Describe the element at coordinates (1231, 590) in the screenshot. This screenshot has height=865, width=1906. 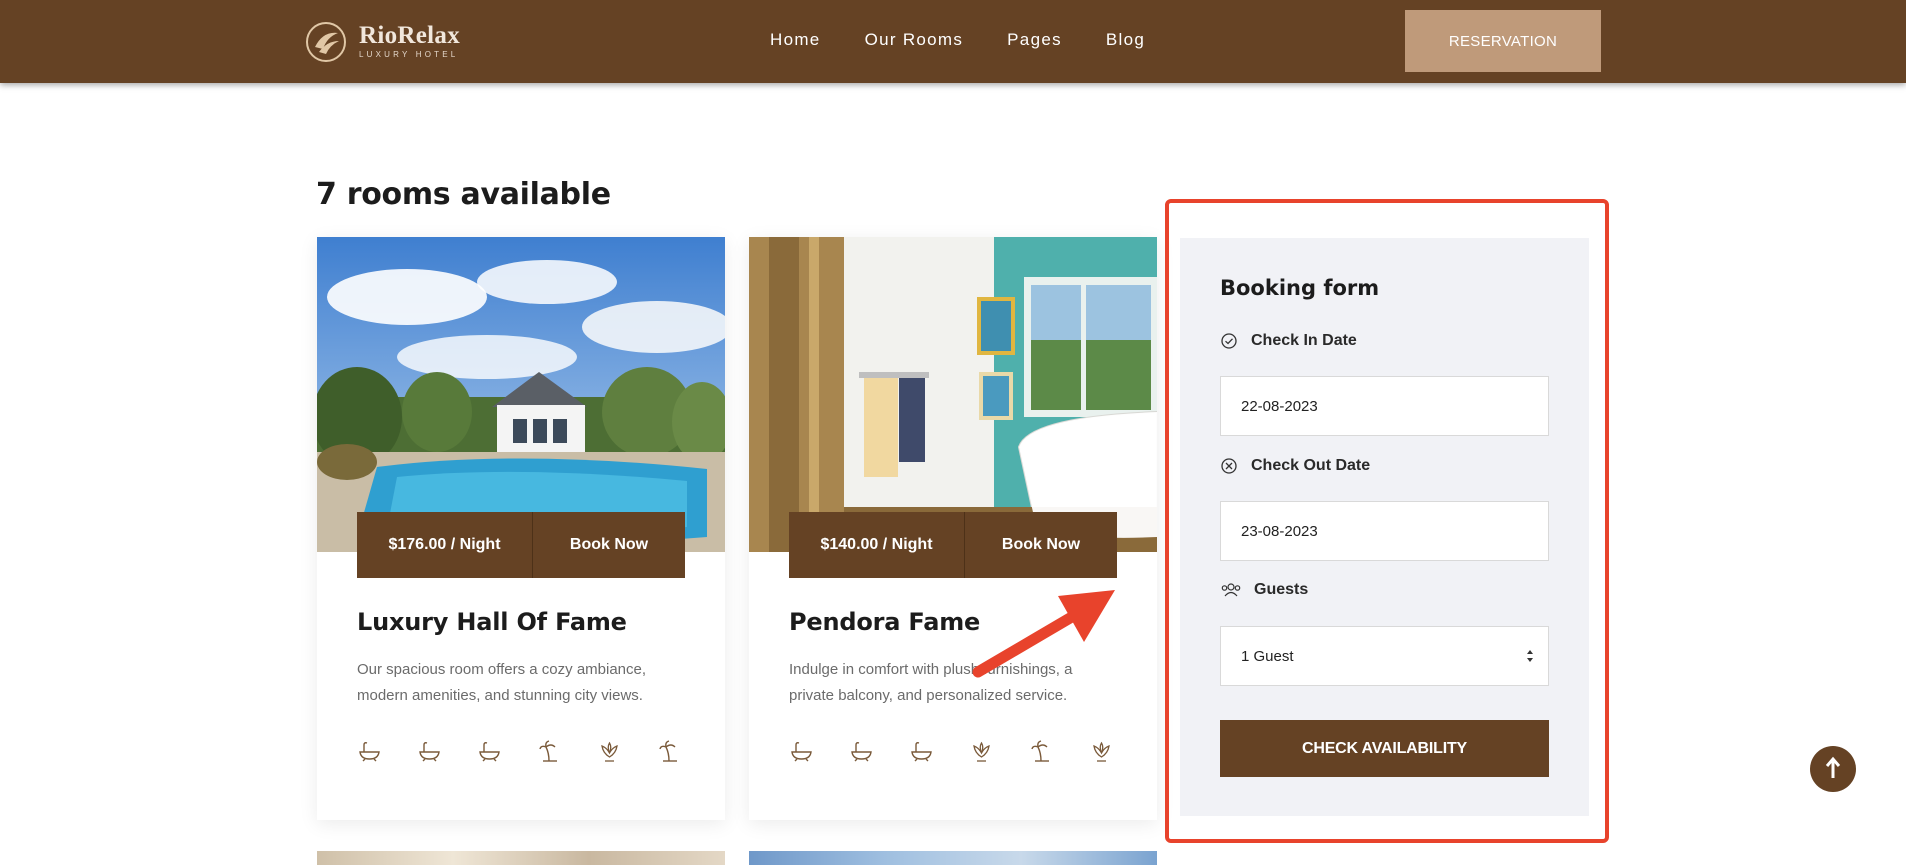
I see `users-icon` at that location.